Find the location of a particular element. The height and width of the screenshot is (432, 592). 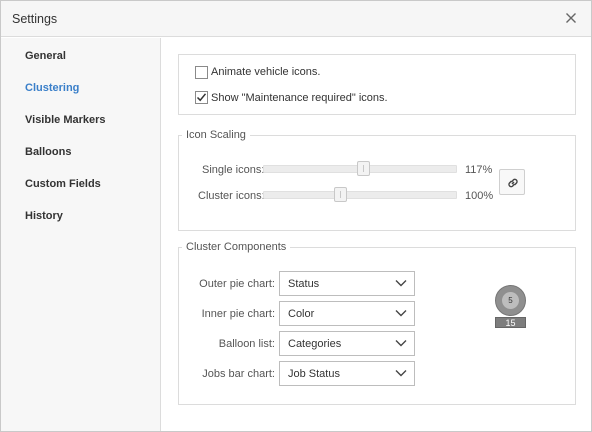

show-maintenance-label: Show "Maintenance required" icons. is located at coordinates (299, 98).